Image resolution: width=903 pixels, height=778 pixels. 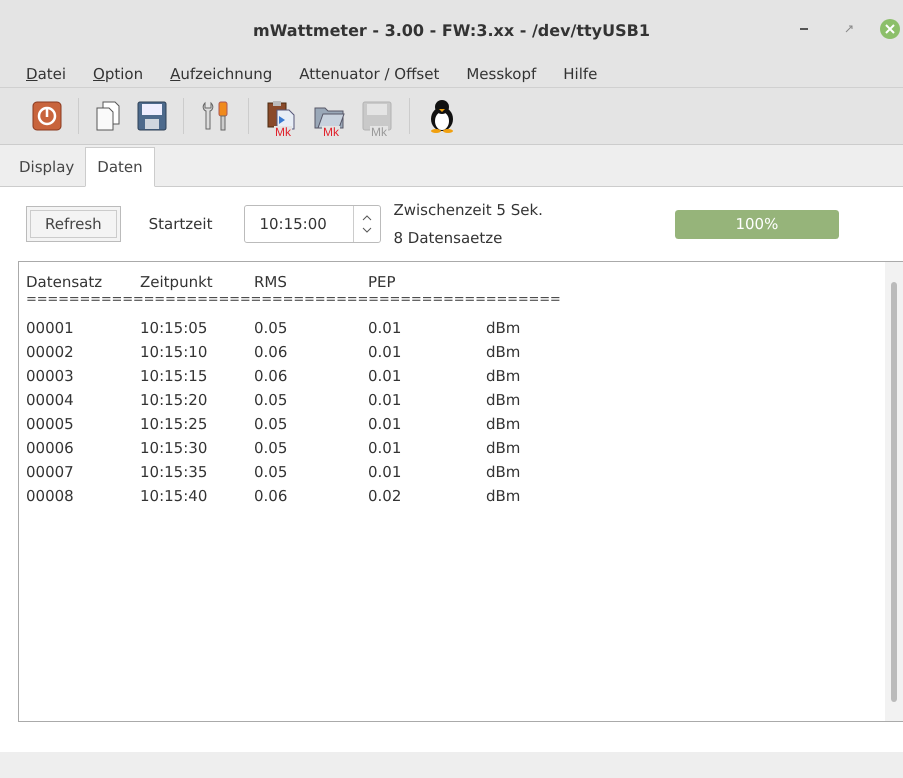 I want to click on spin-arrows-icon, so click(x=367, y=224).